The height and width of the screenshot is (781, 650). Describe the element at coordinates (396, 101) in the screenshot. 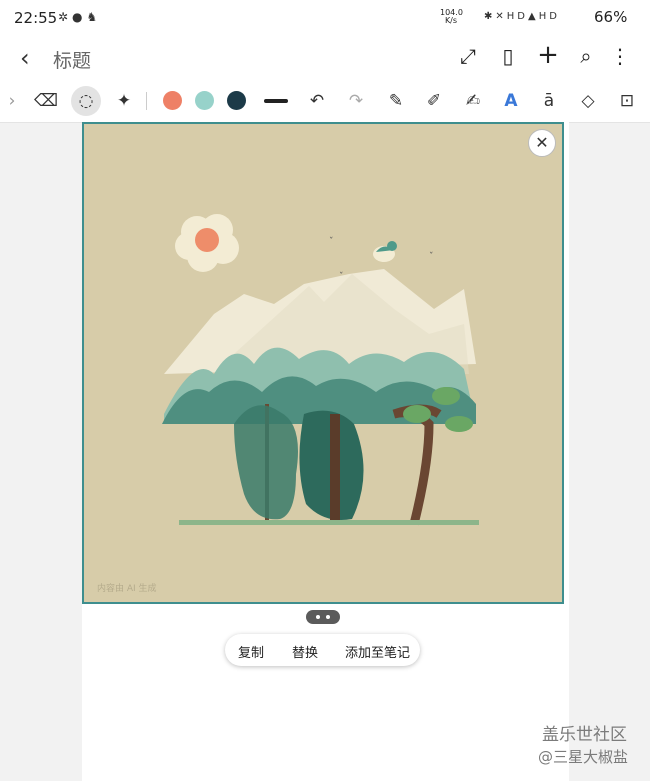

I see `pen-tool-icon: ✎` at that location.